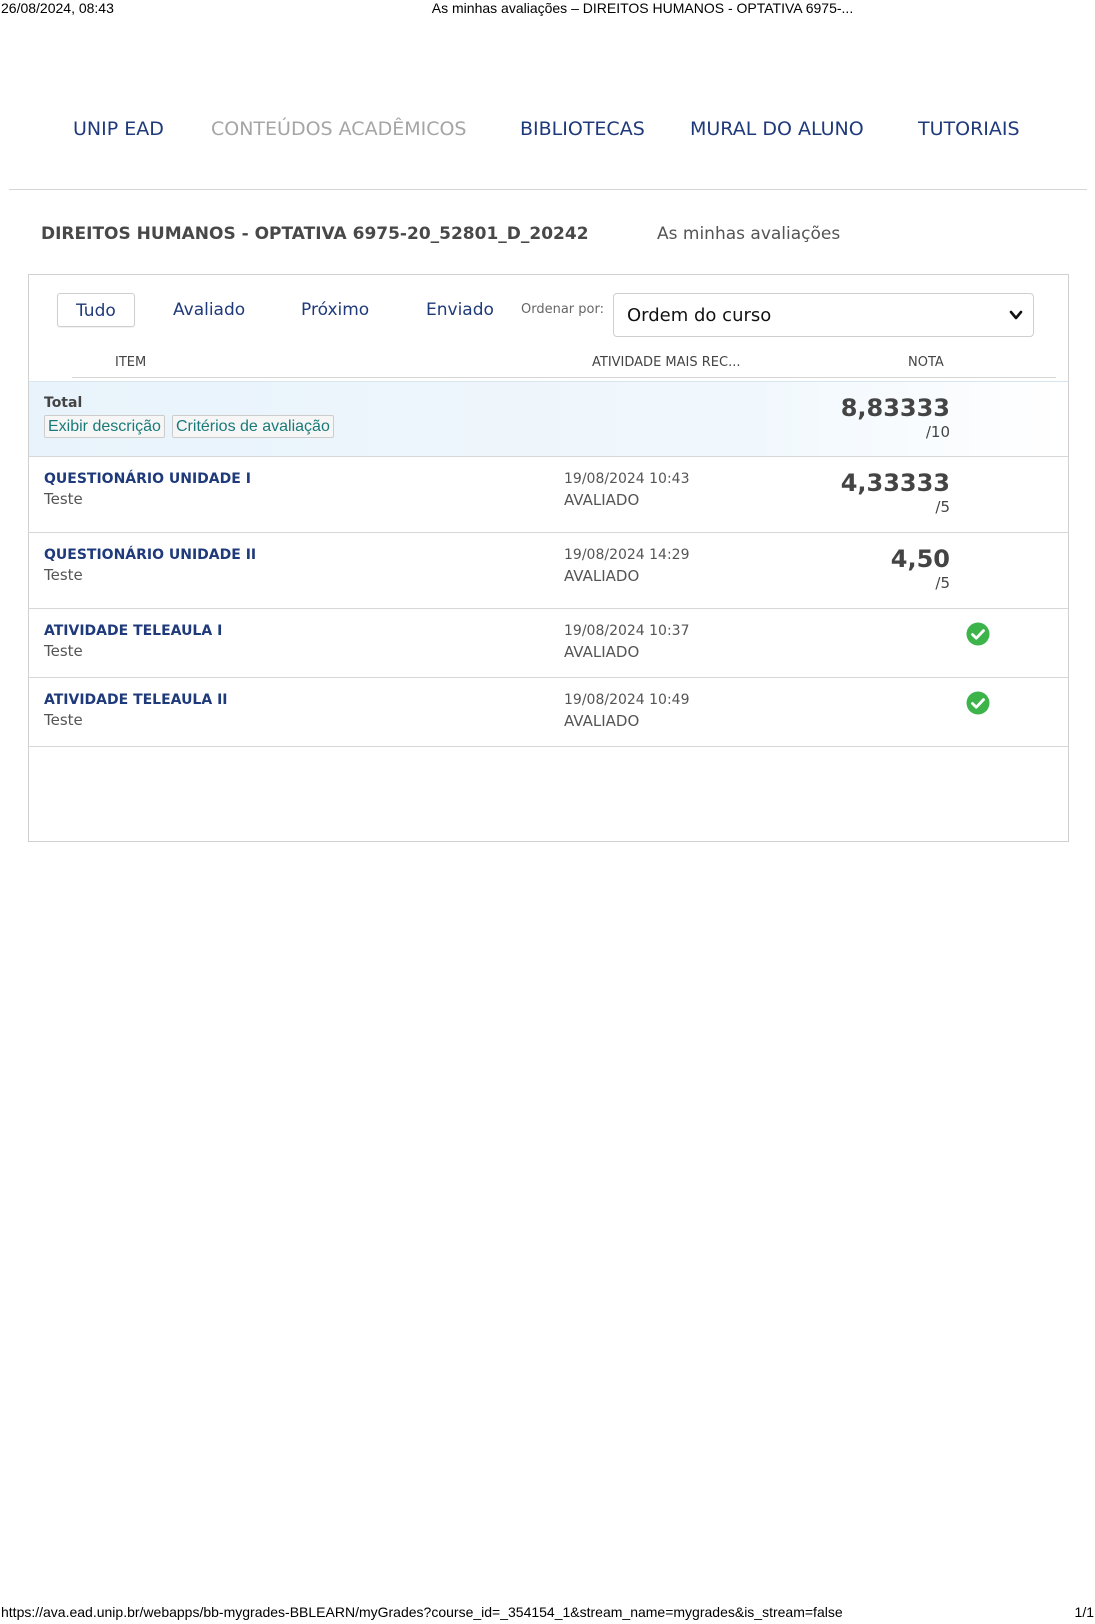 This screenshot has height=1624, width=1095. I want to click on tab-avaliado: Avaliado, so click(209, 310).